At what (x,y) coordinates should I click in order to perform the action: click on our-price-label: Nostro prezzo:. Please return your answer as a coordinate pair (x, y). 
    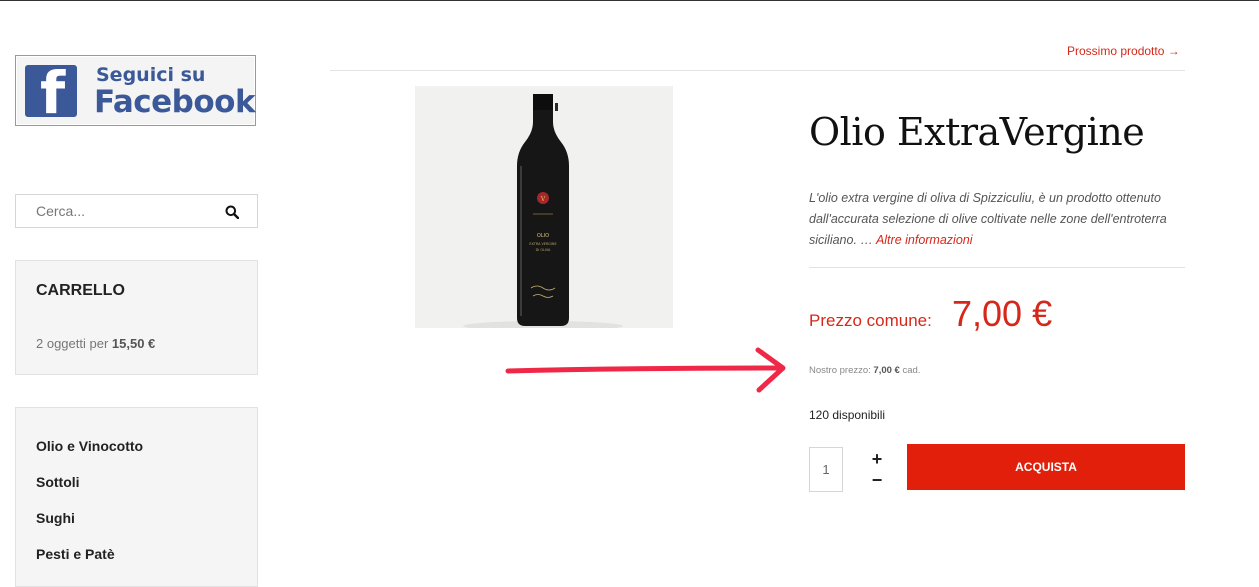
    Looking at the image, I should click on (840, 370).